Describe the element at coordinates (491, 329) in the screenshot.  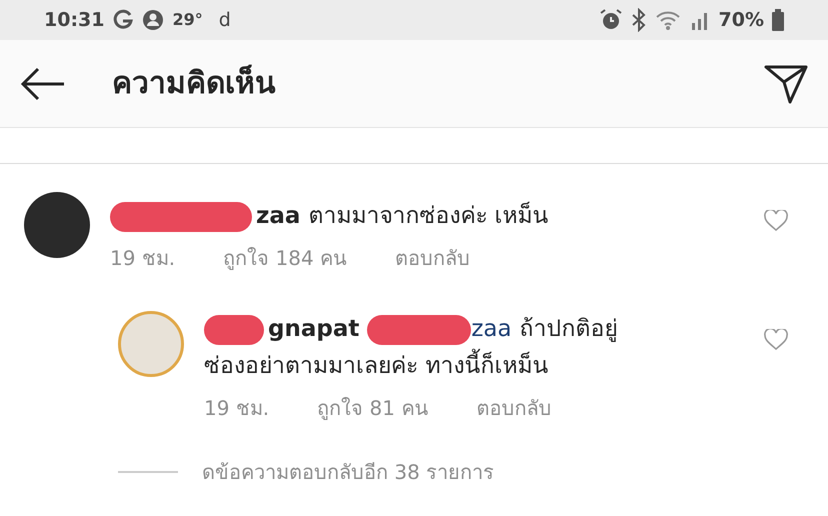
I see `mention-link: zaa` at that location.